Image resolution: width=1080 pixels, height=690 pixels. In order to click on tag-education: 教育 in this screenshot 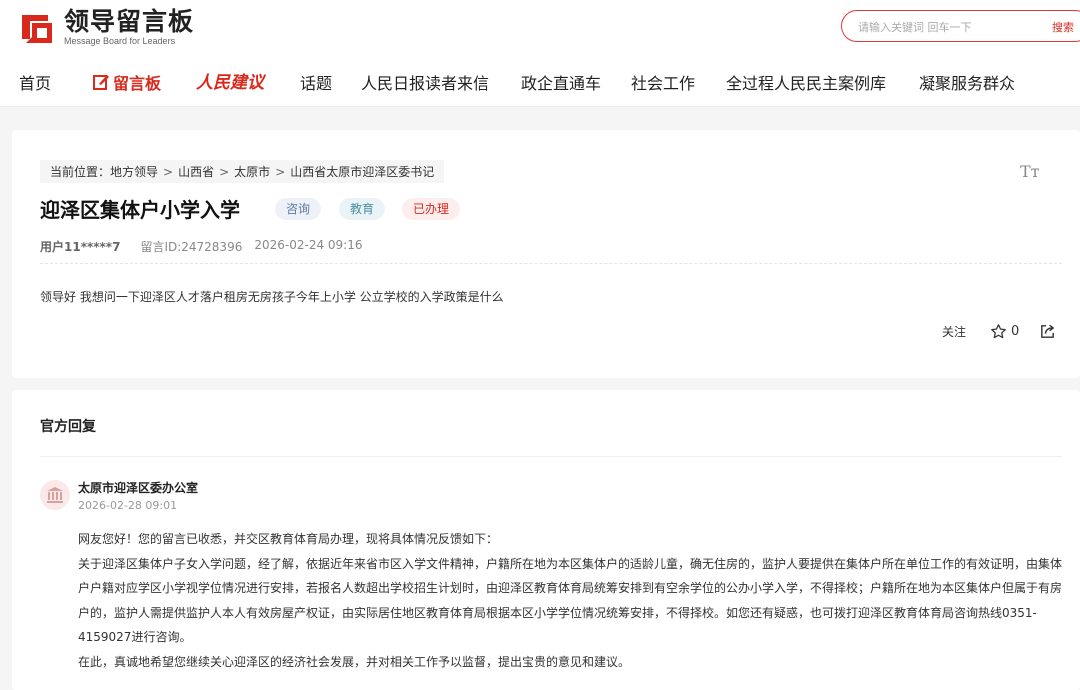, I will do `click(362, 209)`.